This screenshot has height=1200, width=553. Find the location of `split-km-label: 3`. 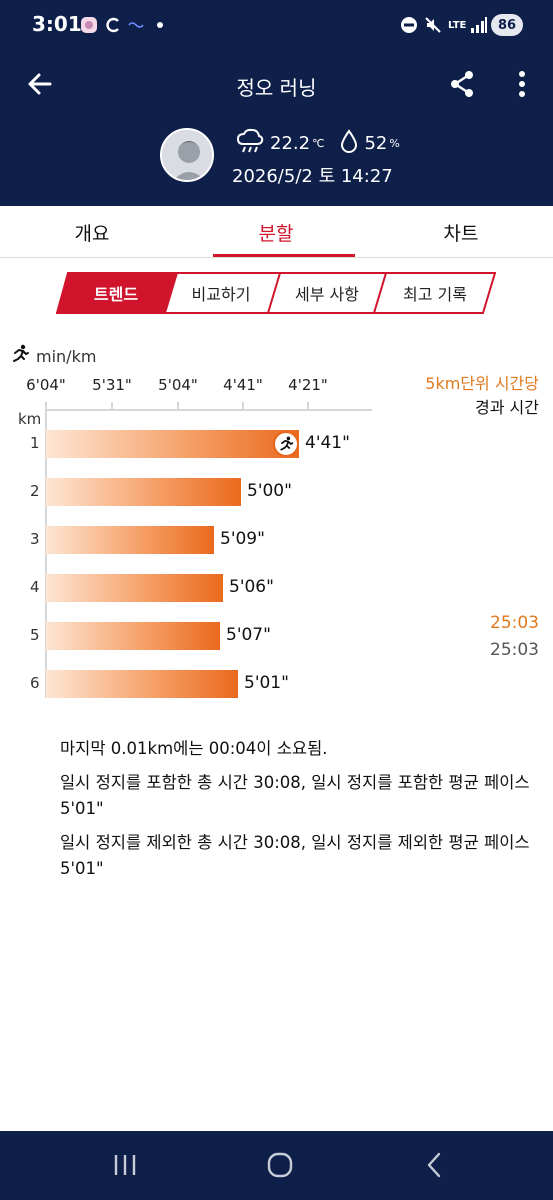

split-km-label: 3 is located at coordinates (35, 539).